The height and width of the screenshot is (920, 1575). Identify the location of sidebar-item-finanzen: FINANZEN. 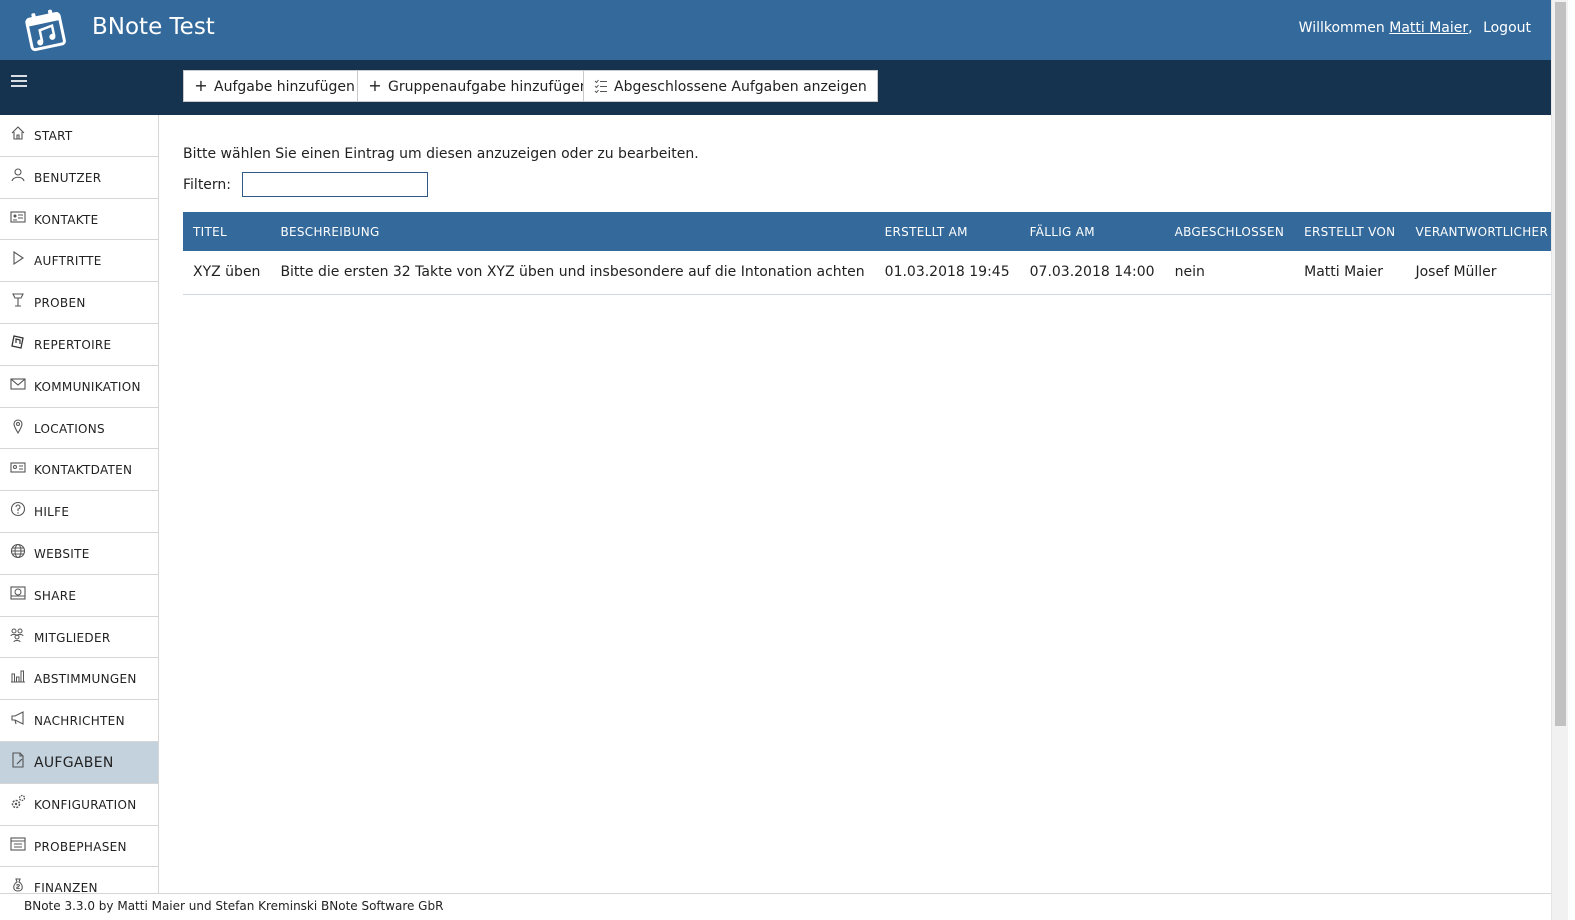
(79, 880).